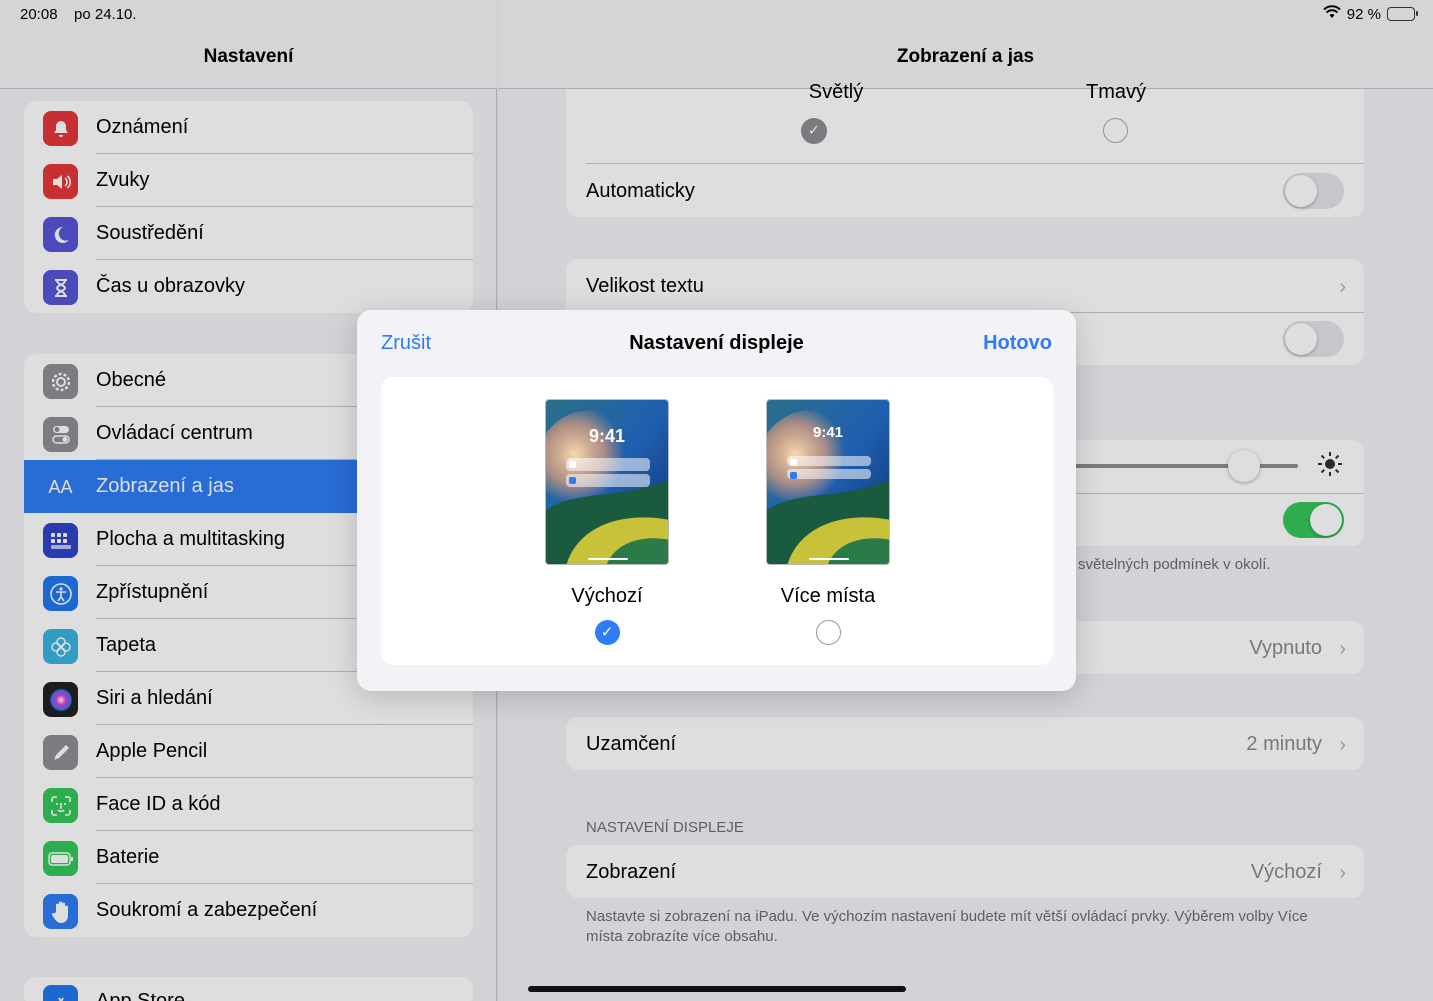 This screenshot has height=1001, width=1433. Describe the element at coordinates (716, 14) in the screenshot. I see `status-bar: 20:08 po 24.10. 92 %` at that location.